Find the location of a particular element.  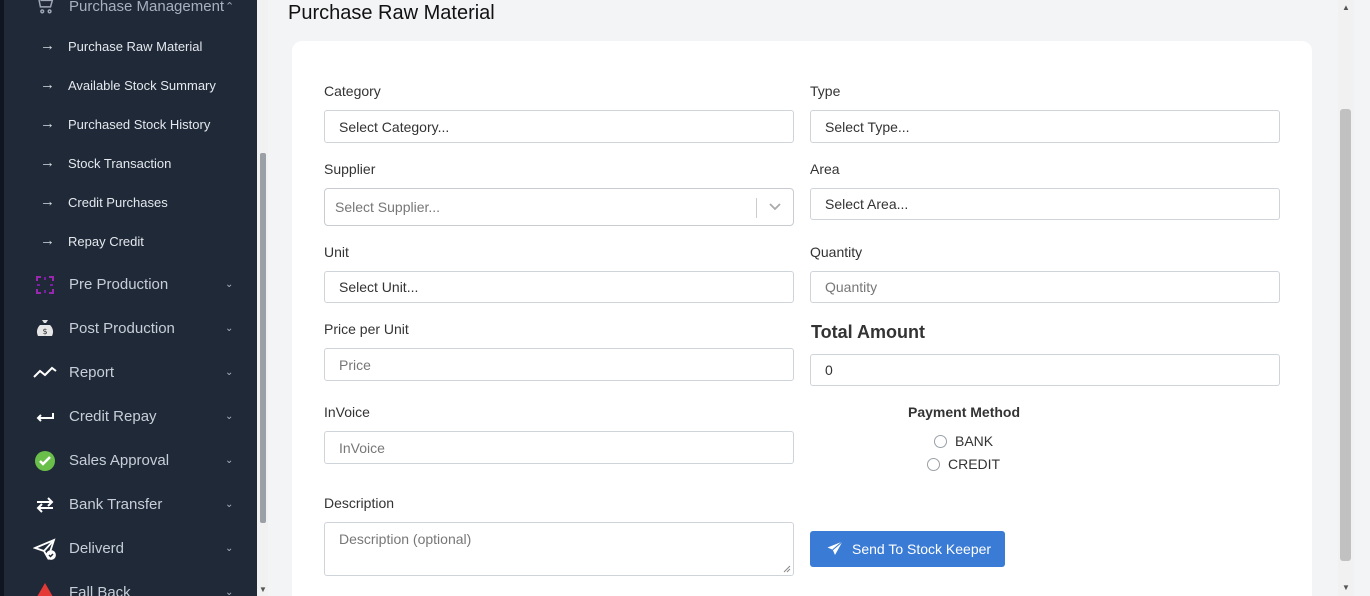

paper-plane-icon is located at coordinates (835, 548).